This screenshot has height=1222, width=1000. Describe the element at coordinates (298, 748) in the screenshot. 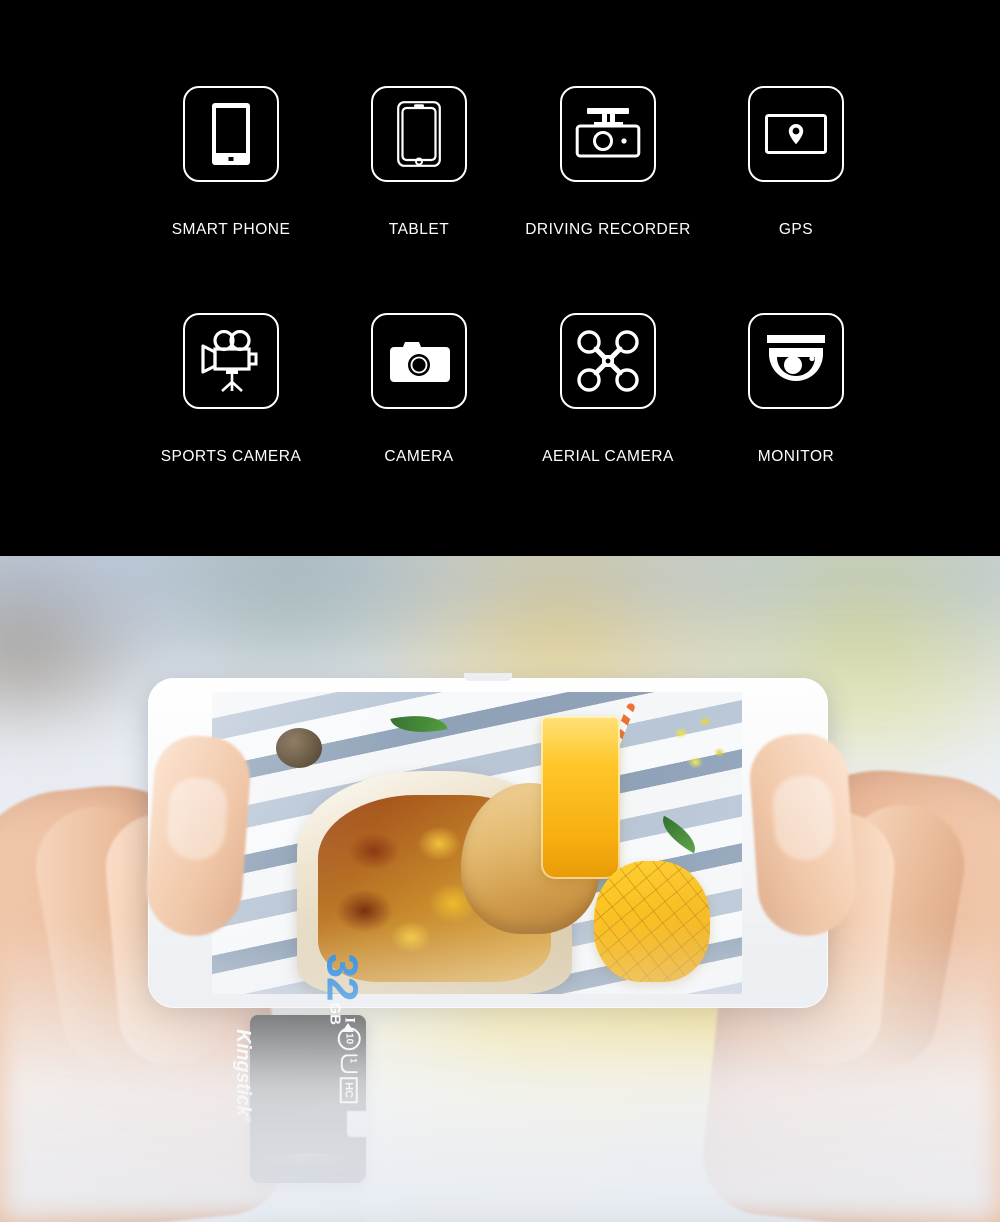

I see `screen-pine-cone` at that location.